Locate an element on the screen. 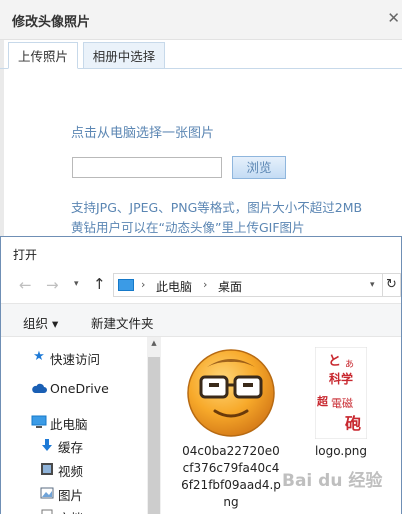 The width and height of the screenshot is (402, 514). refresh-icon: ↻ is located at coordinates (392, 285).